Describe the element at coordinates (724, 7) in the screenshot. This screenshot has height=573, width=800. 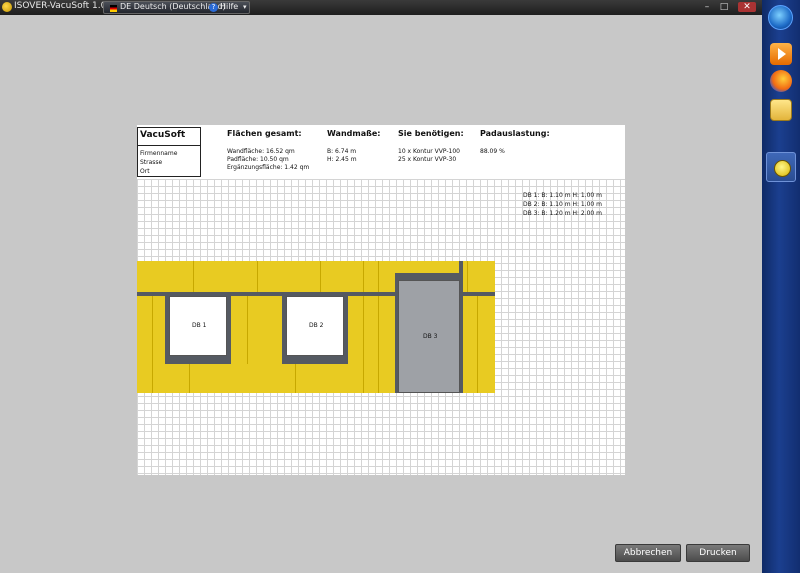
I see `maximize-button: □` at that location.